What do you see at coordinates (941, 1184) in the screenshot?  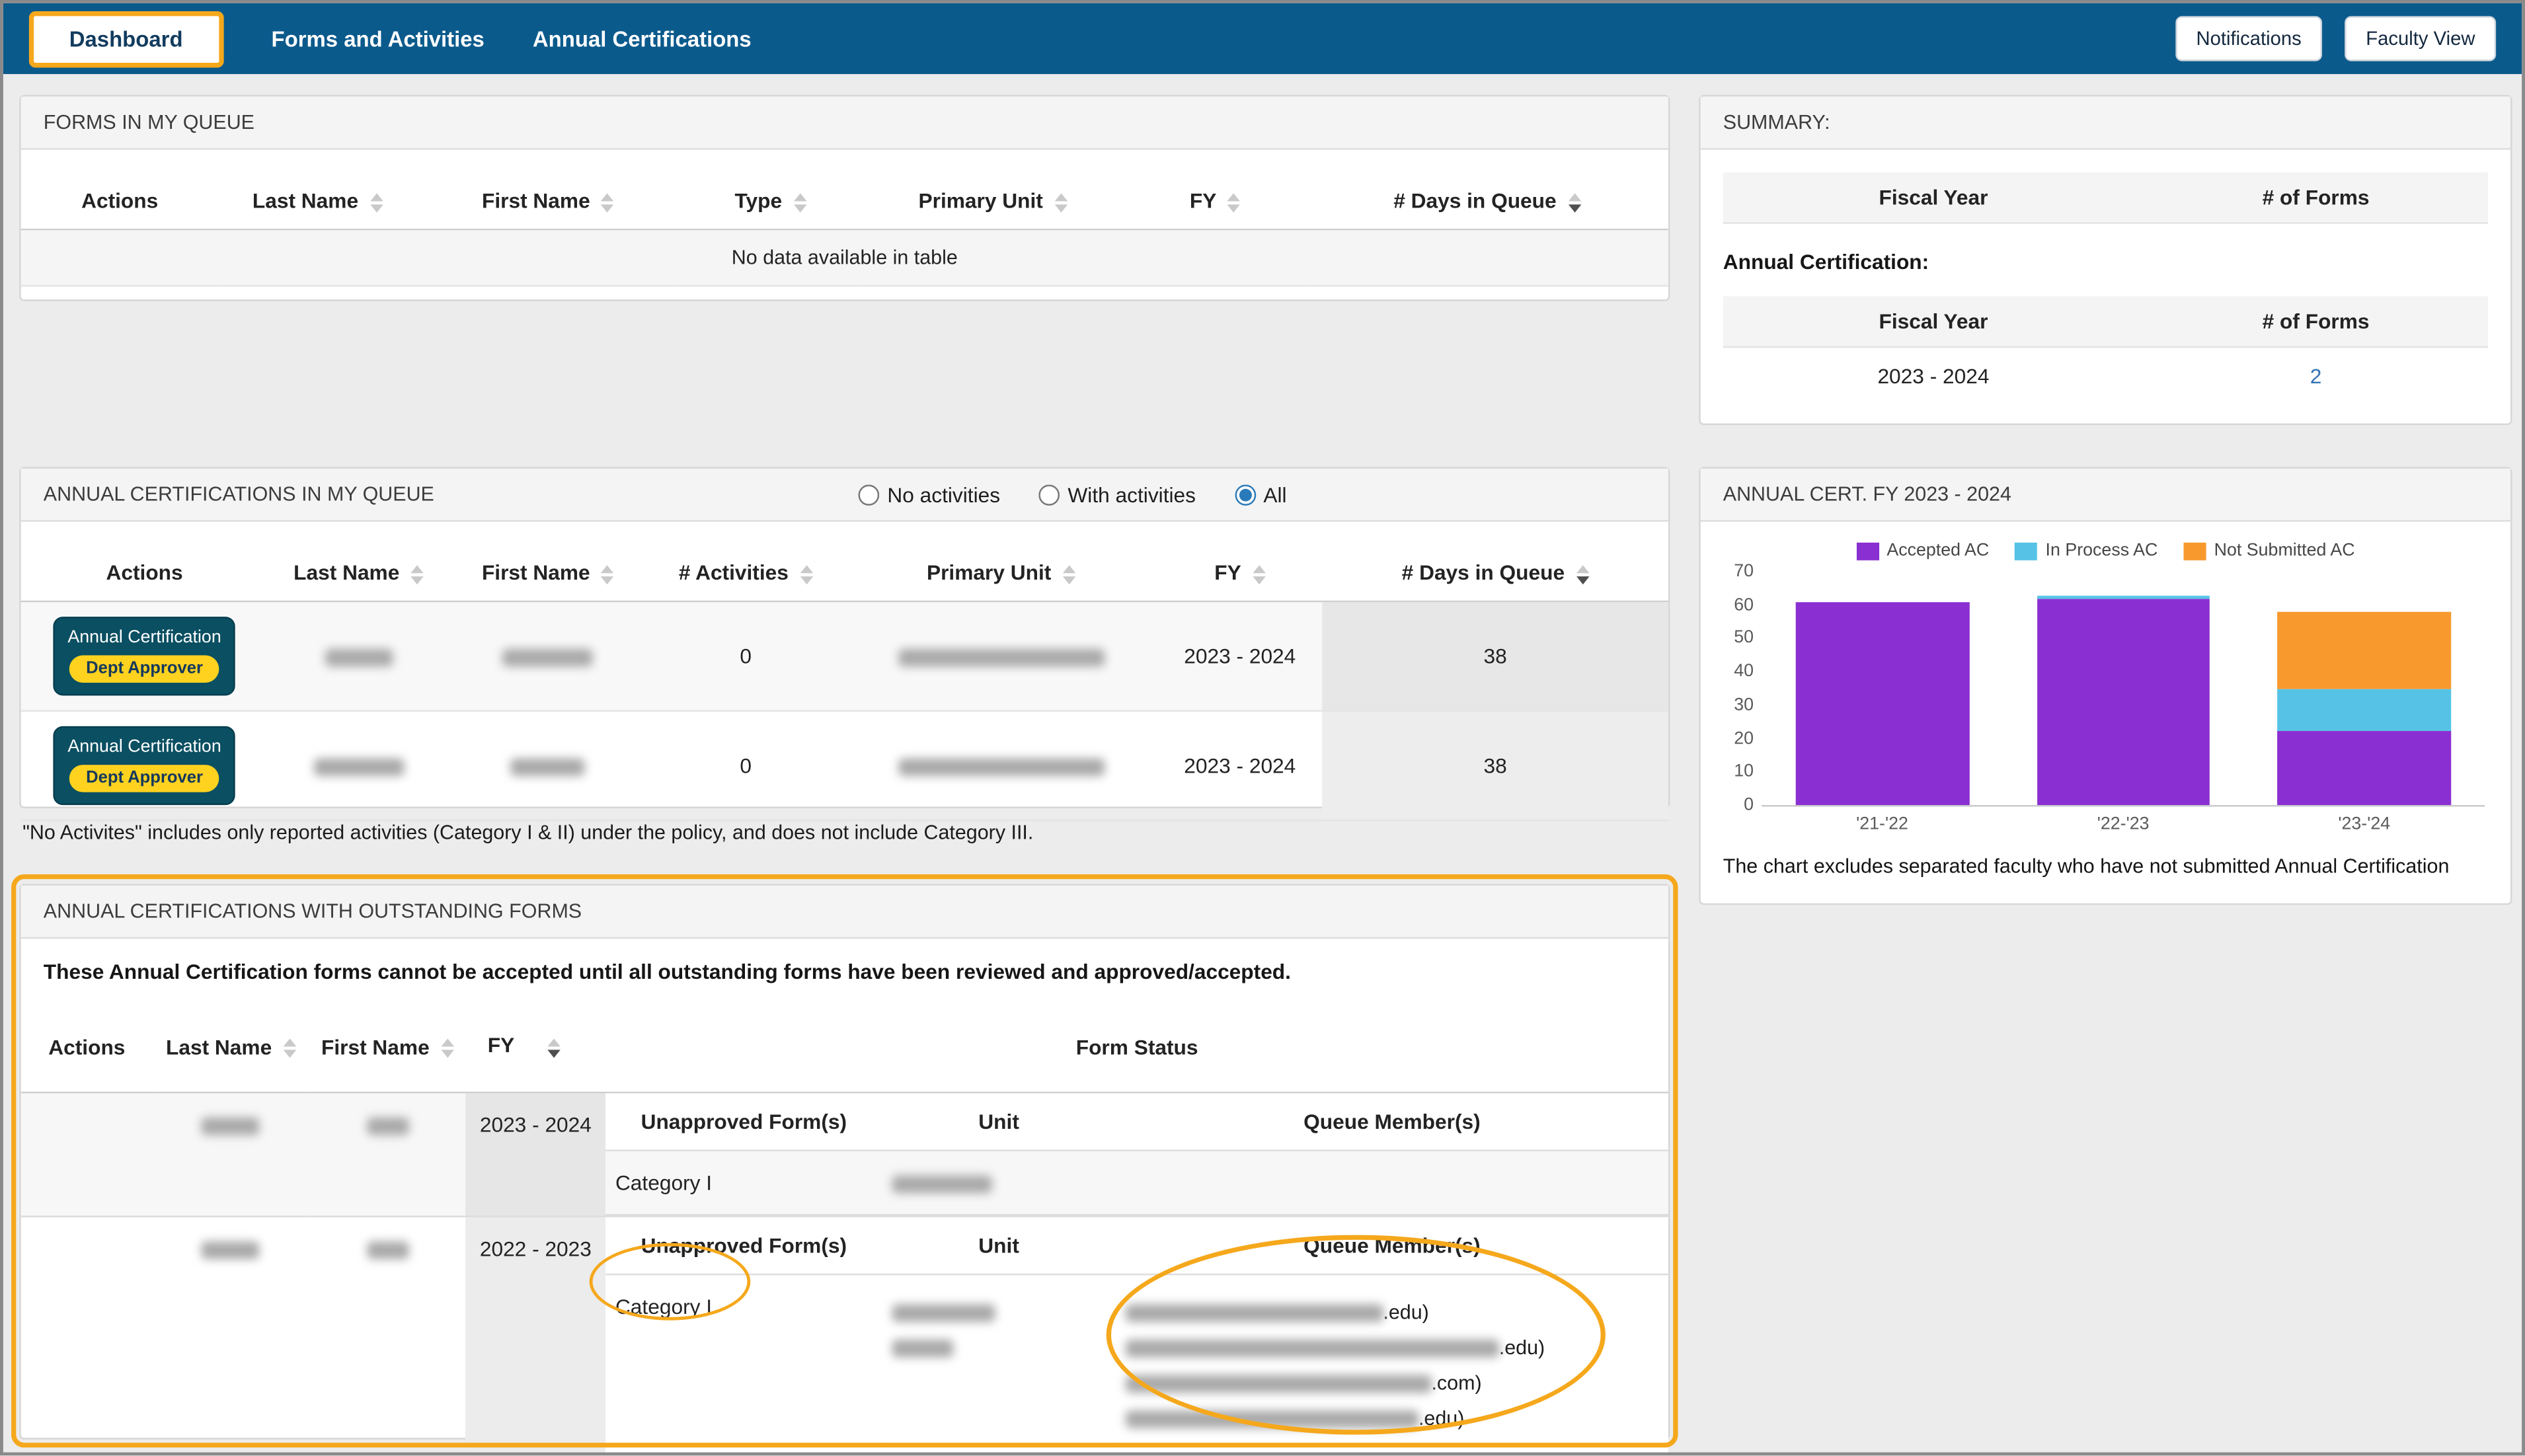 I see `redacted-unit` at bounding box center [941, 1184].